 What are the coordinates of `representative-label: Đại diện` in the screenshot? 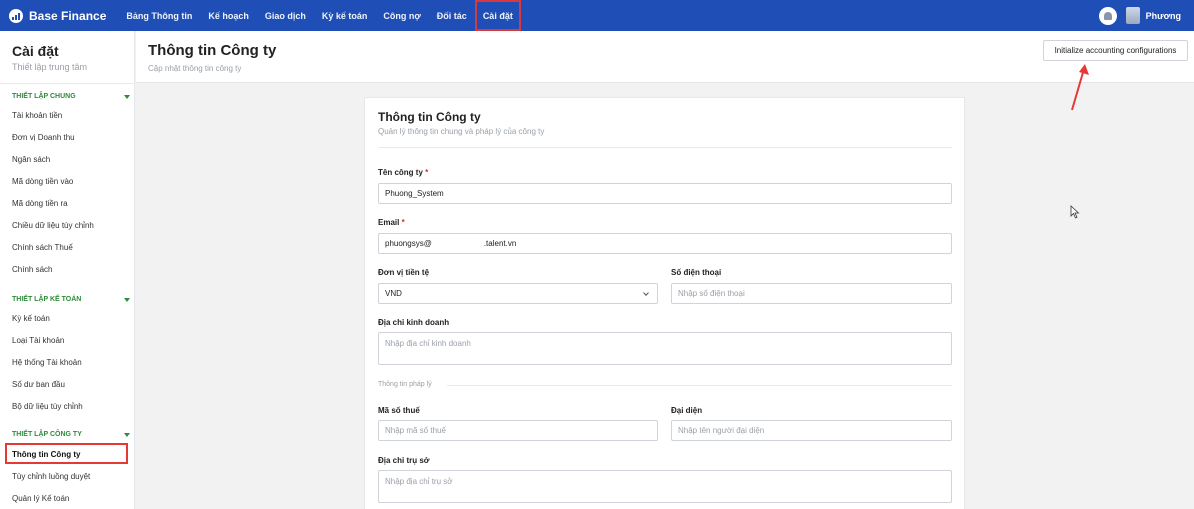 It's located at (687, 410).